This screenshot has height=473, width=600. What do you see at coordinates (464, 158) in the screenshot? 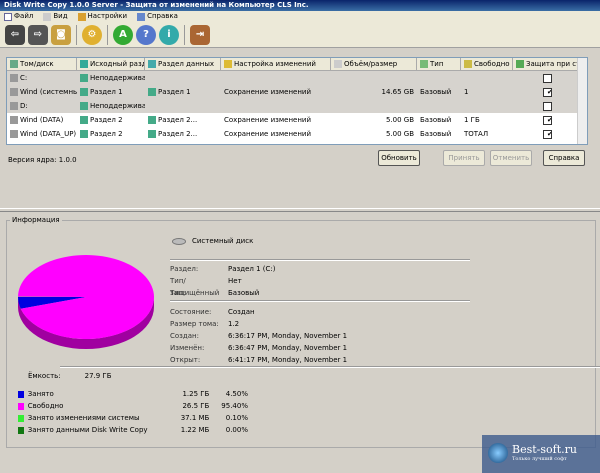
I see `apply-button: Принять` at bounding box center [464, 158].